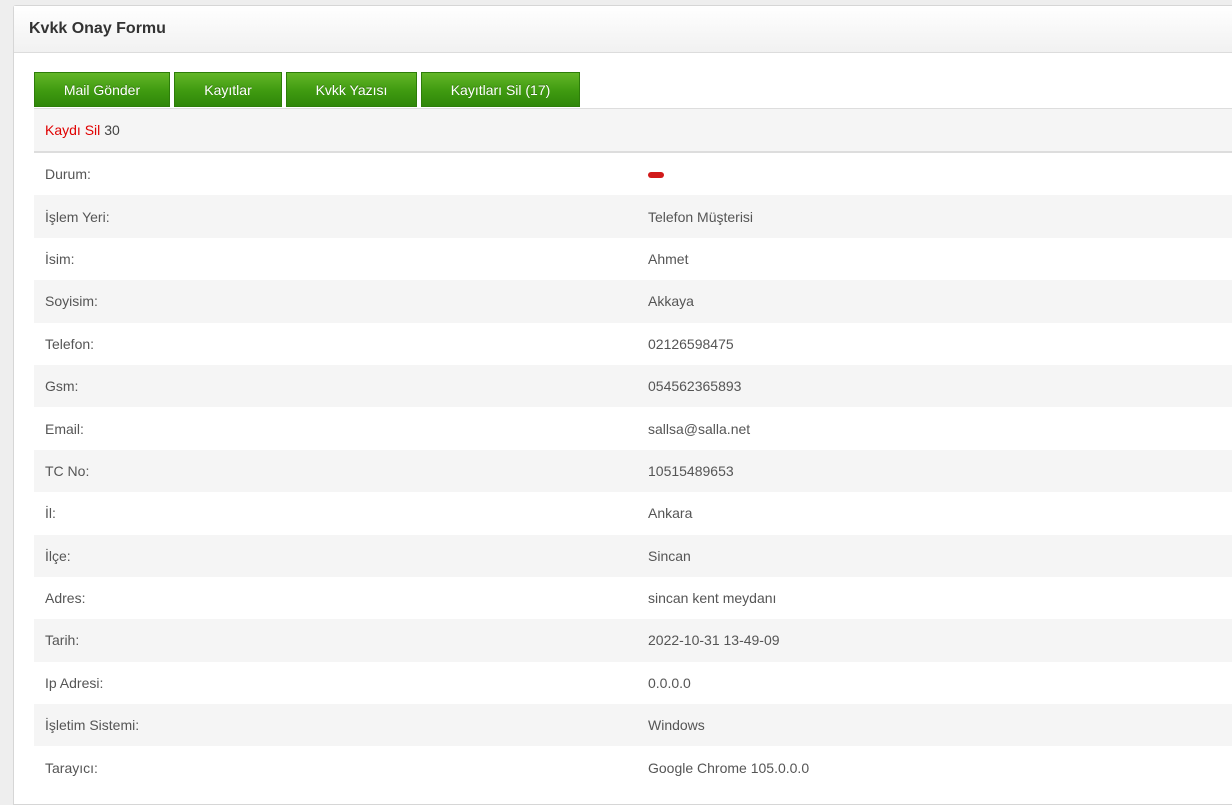  I want to click on record-id: 30, so click(112, 130).